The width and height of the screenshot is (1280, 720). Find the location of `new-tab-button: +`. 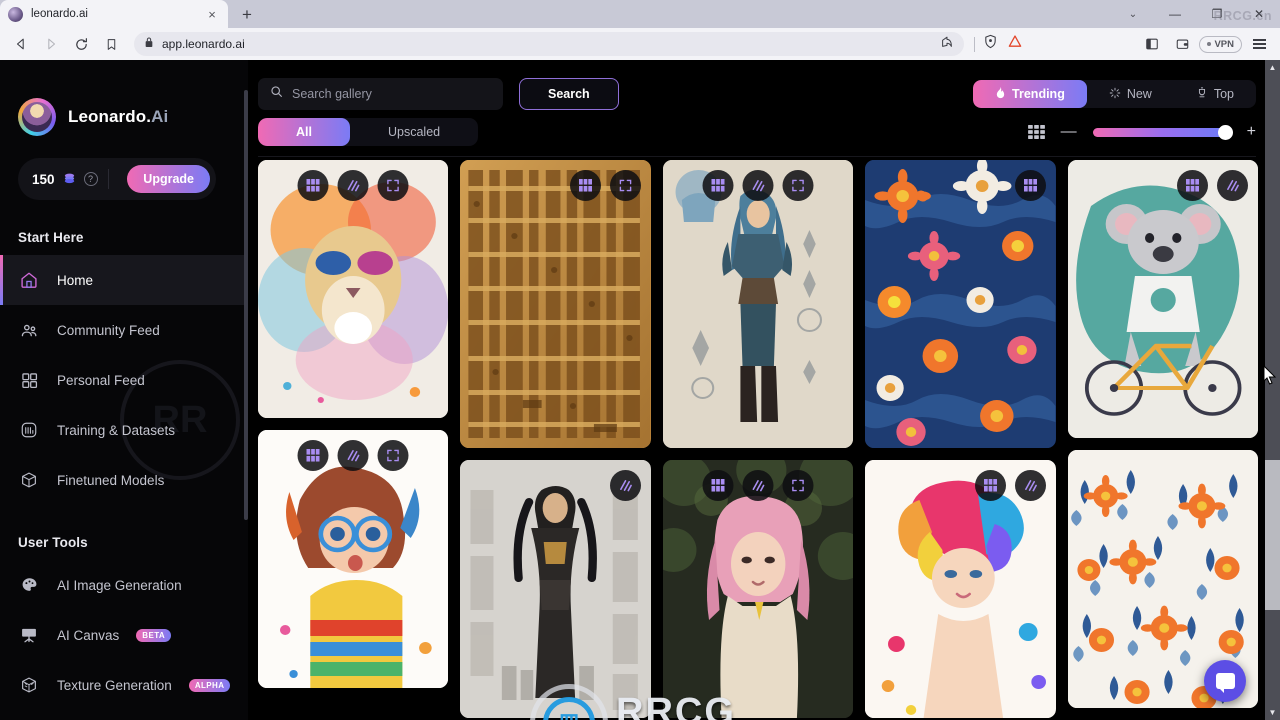

new-tab-button: + is located at coordinates (247, 15).